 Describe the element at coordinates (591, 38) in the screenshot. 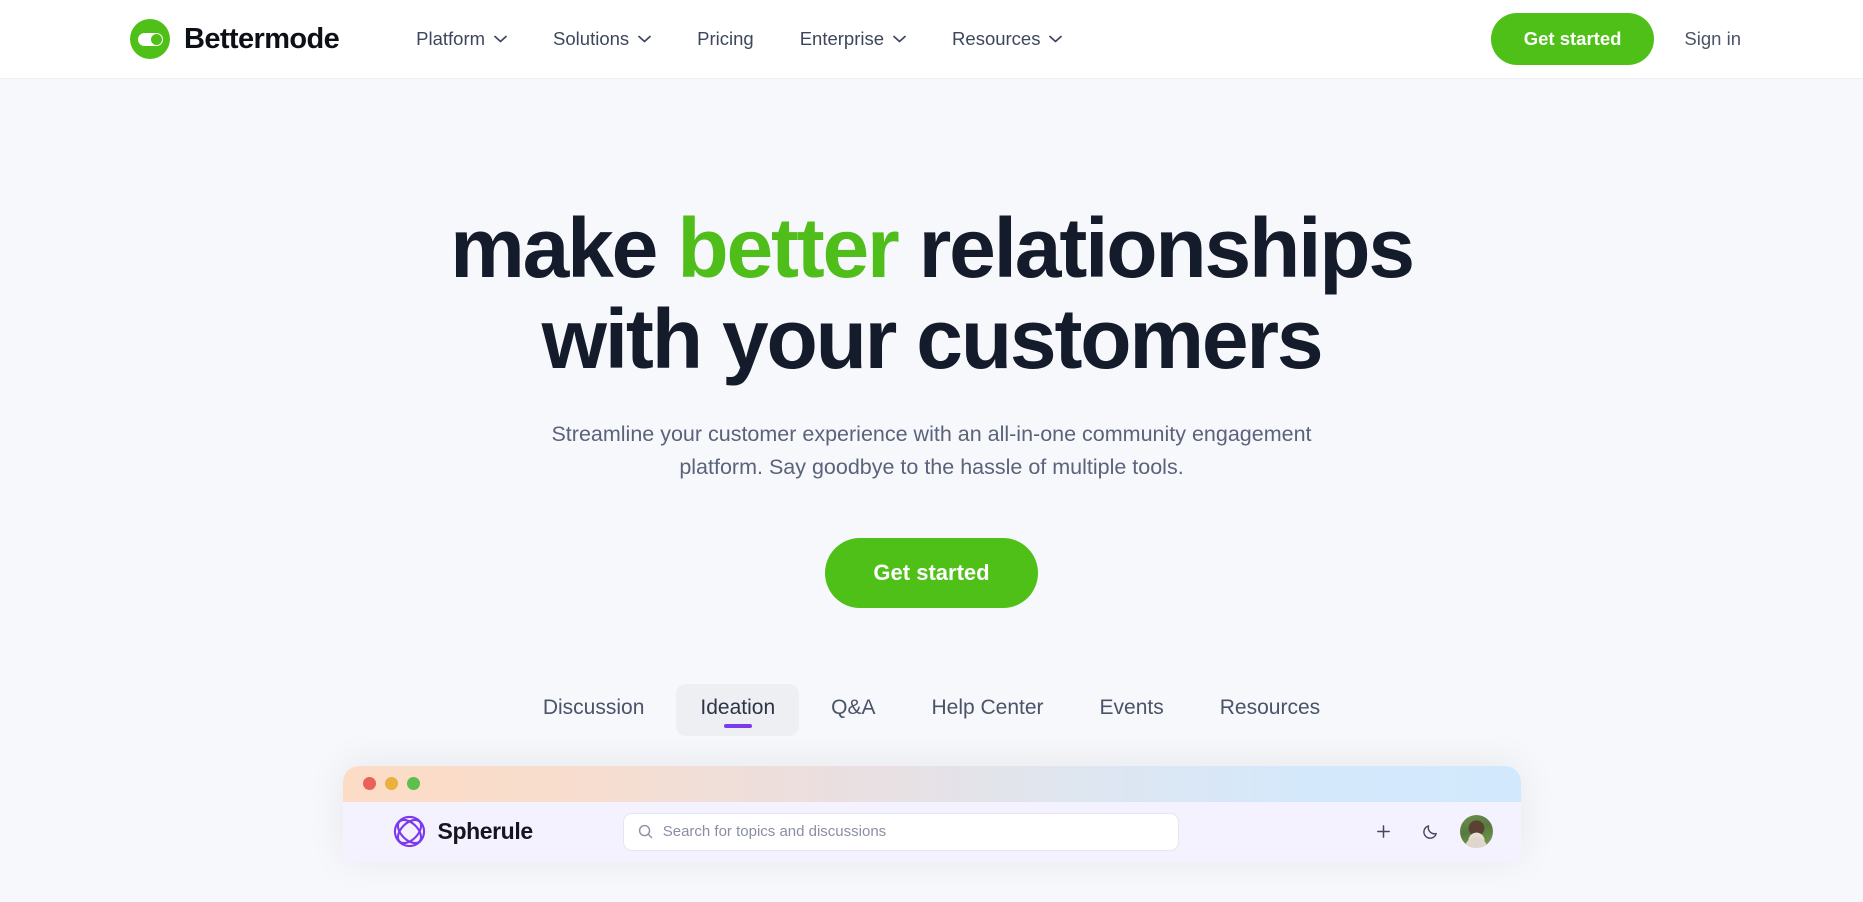

I see `nav-item-label: Solutions` at that location.